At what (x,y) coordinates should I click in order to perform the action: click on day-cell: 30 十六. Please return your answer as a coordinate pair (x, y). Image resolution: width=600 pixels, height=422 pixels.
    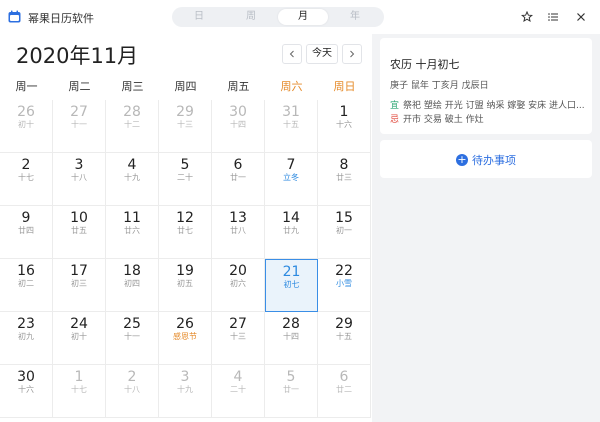
    Looking at the image, I should click on (26, 391).